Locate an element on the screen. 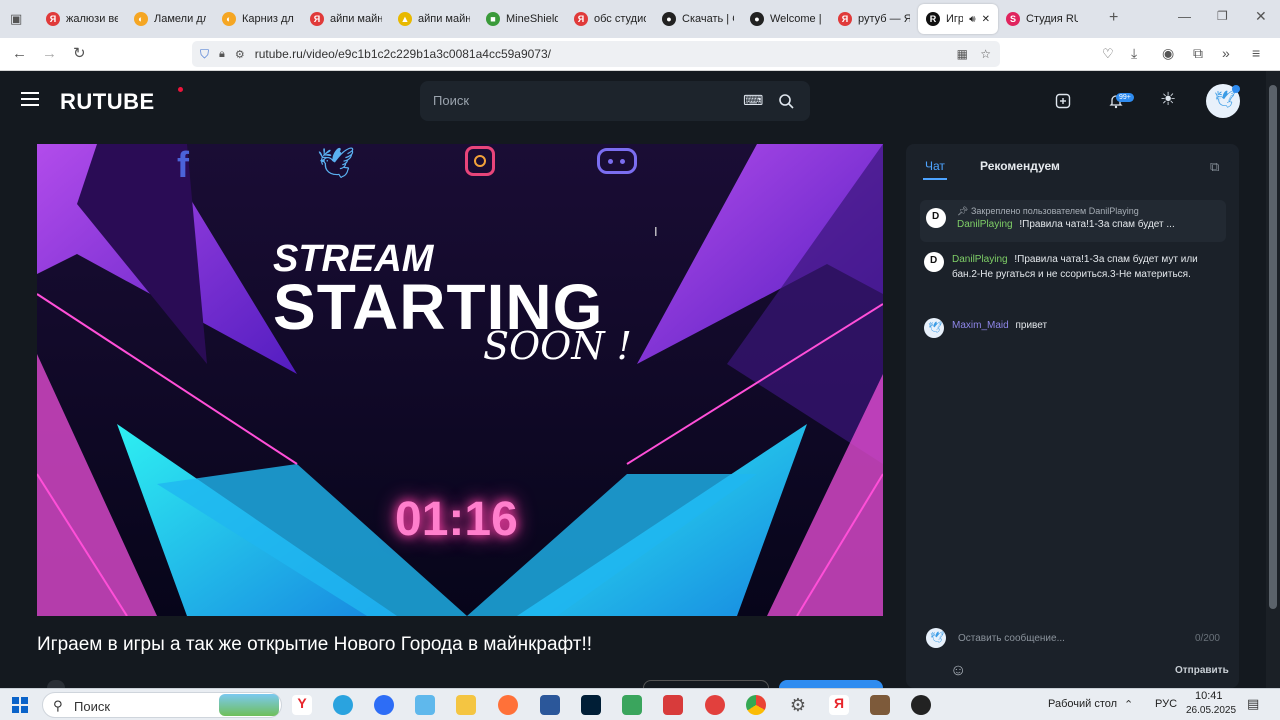  search-input: Поиск ⌨ is located at coordinates (615, 101).